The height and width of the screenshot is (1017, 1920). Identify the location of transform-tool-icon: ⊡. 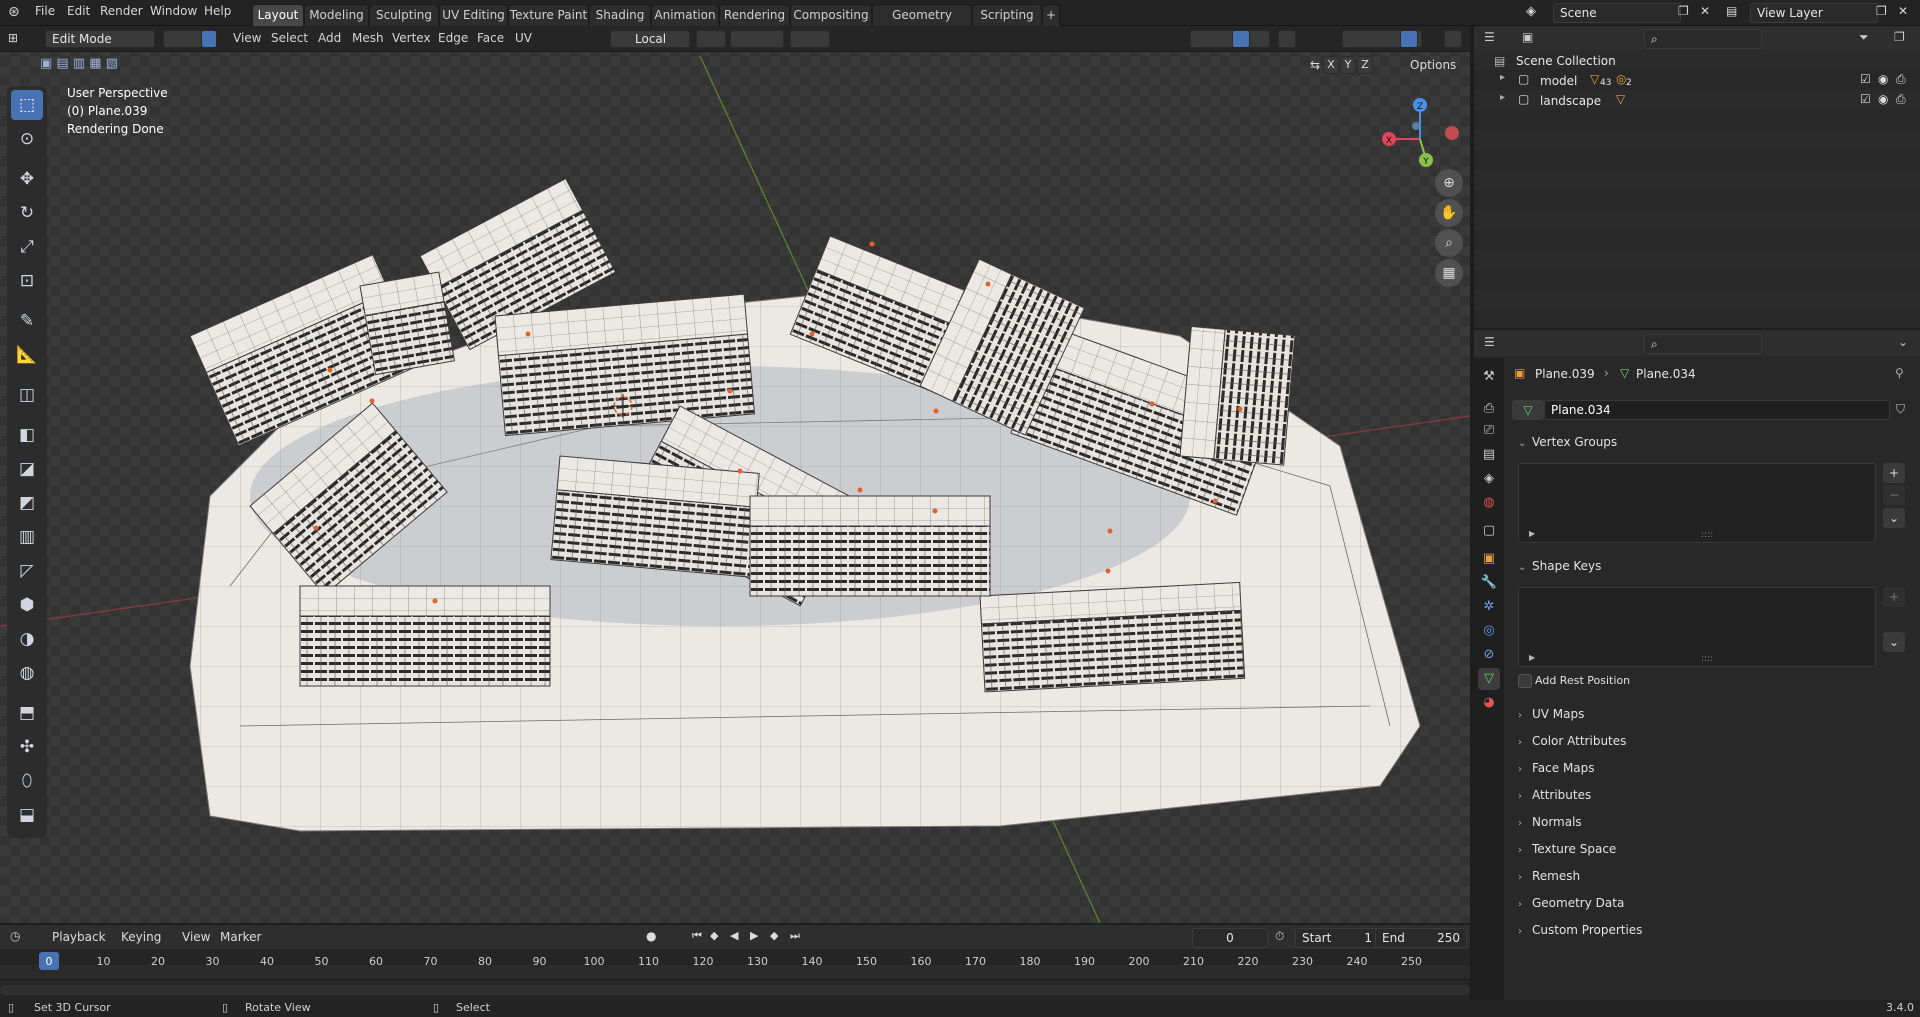
(27, 281).